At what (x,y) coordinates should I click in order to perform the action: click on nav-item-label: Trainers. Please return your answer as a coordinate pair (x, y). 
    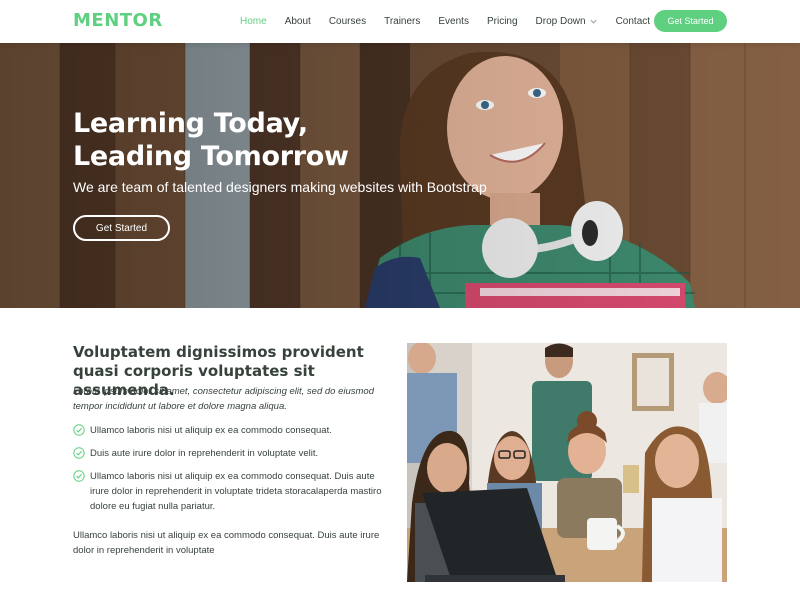
    Looking at the image, I should click on (402, 21).